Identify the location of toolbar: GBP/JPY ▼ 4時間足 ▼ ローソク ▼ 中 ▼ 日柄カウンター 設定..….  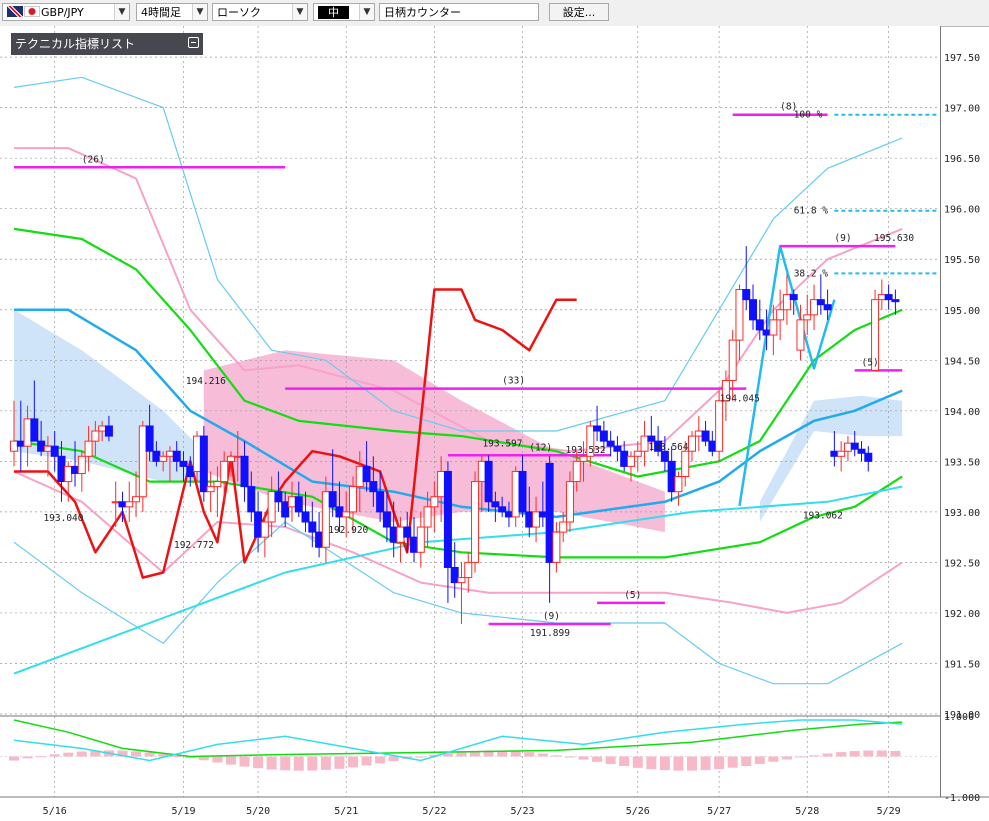
(494, 13).